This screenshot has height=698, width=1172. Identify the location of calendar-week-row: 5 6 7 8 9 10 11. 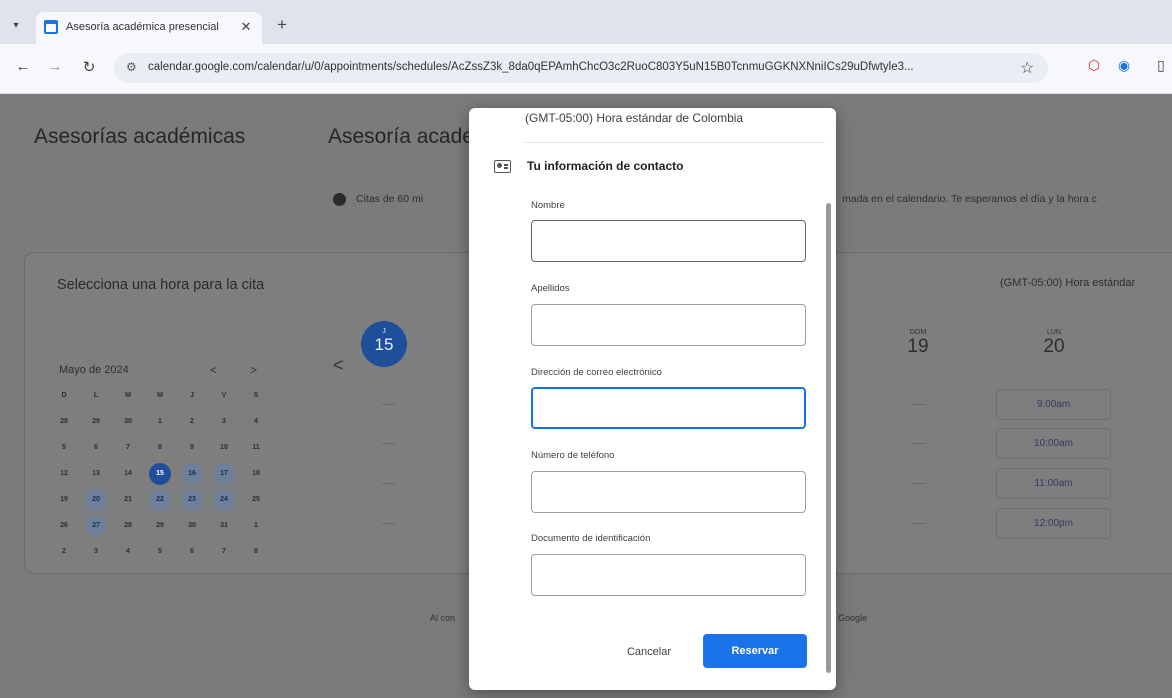
(163, 450).